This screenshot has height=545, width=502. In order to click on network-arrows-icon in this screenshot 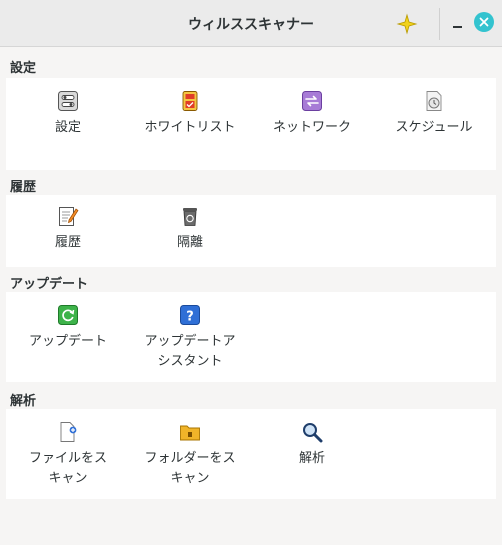, I will do `click(312, 101)`.